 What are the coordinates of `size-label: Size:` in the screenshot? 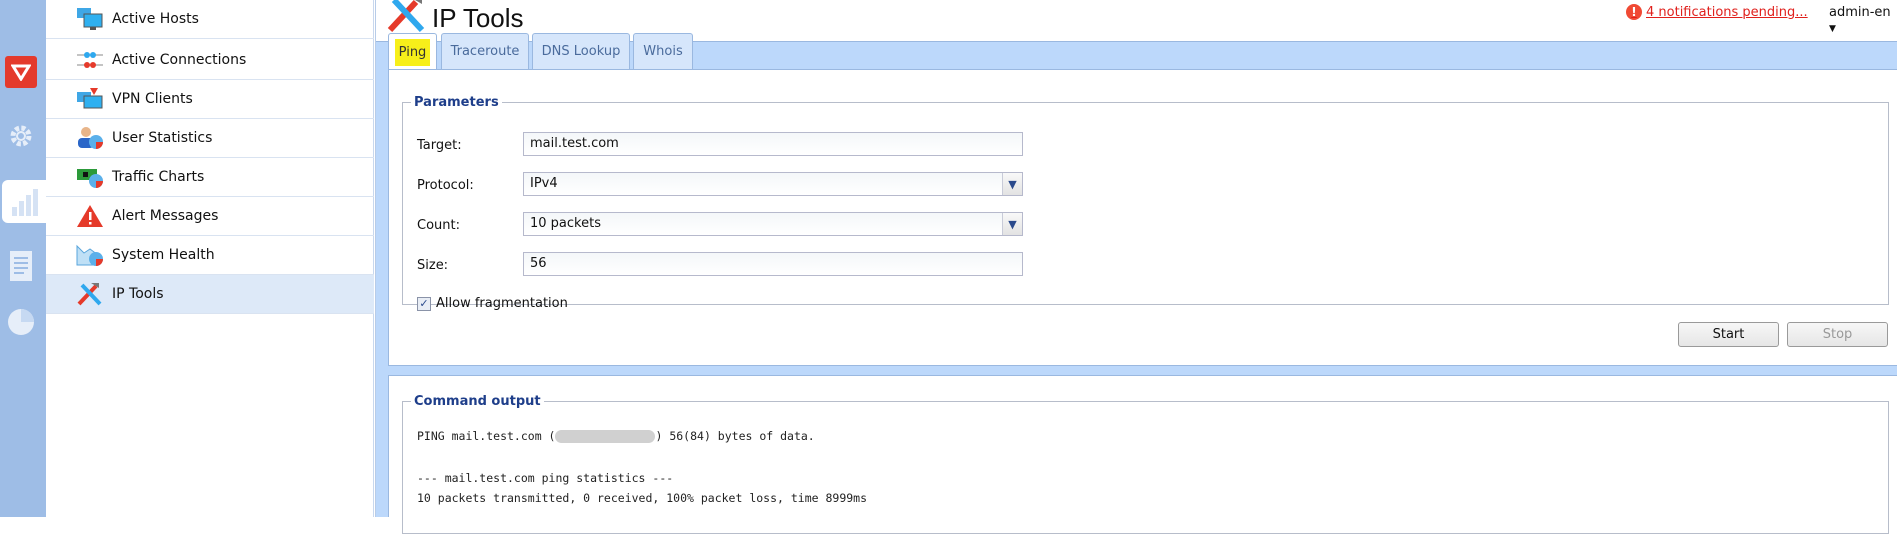 It's located at (433, 265).